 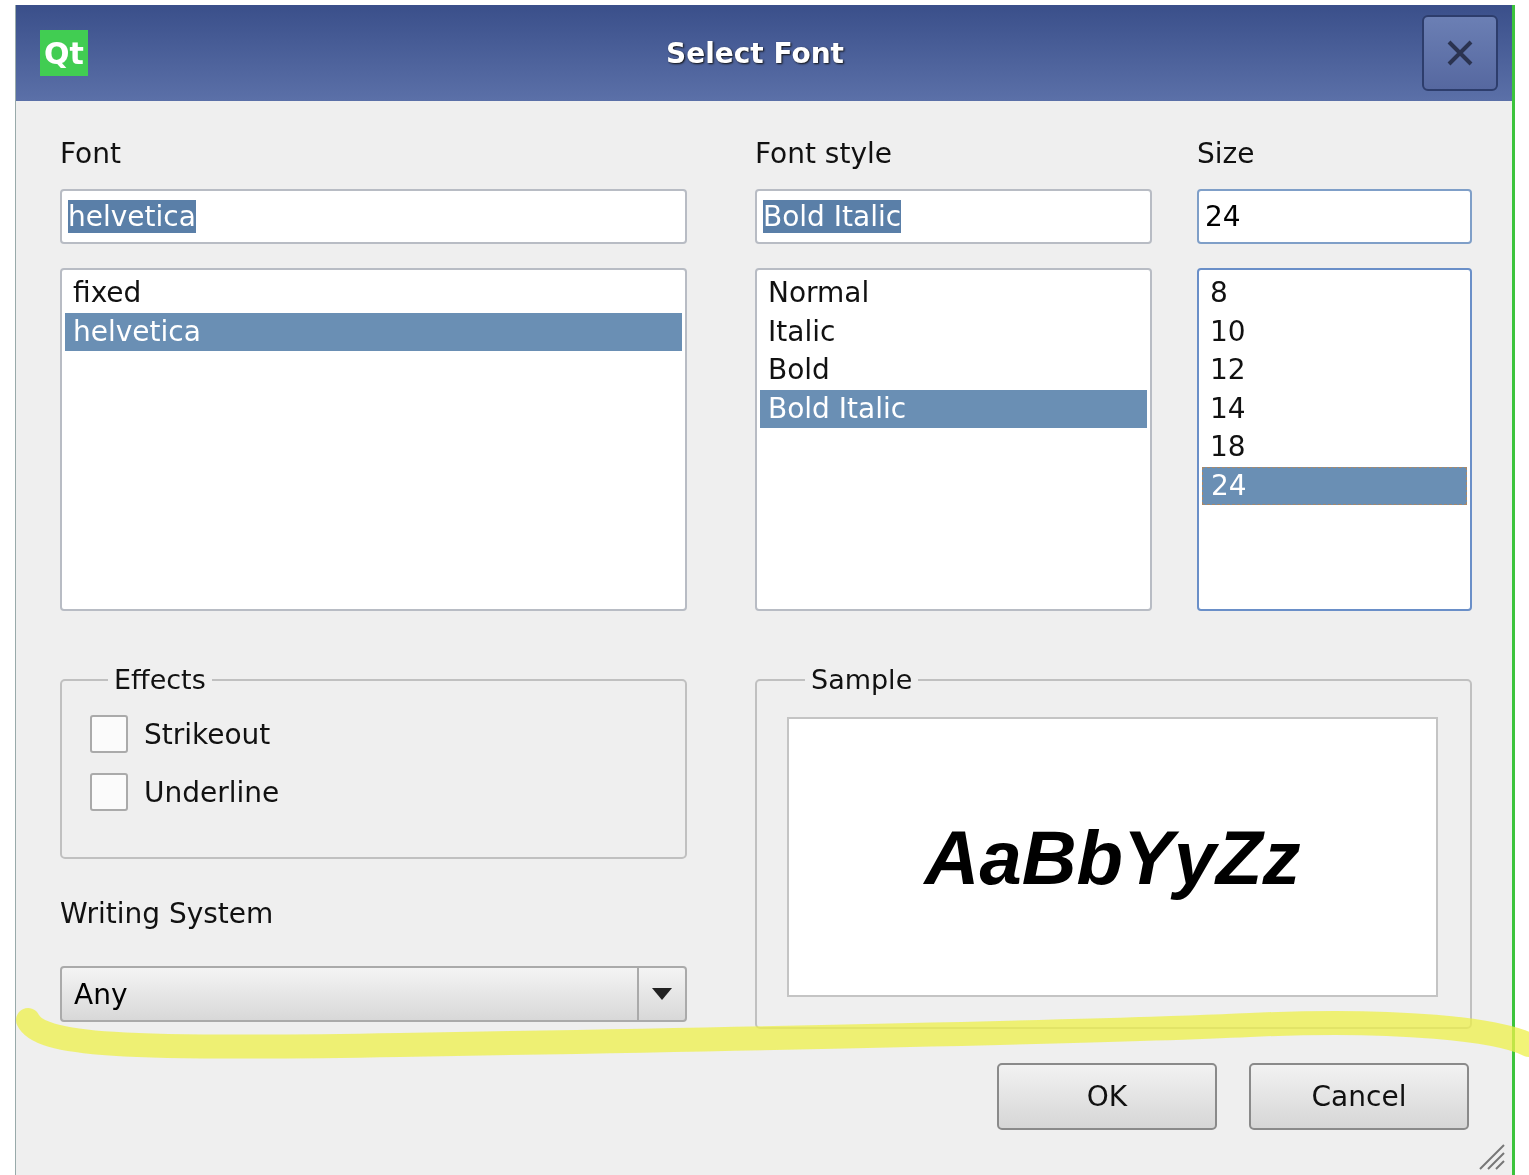 What do you see at coordinates (1334, 408) in the screenshot?
I see `list-item: 14` at bounding box center [1334, 408].